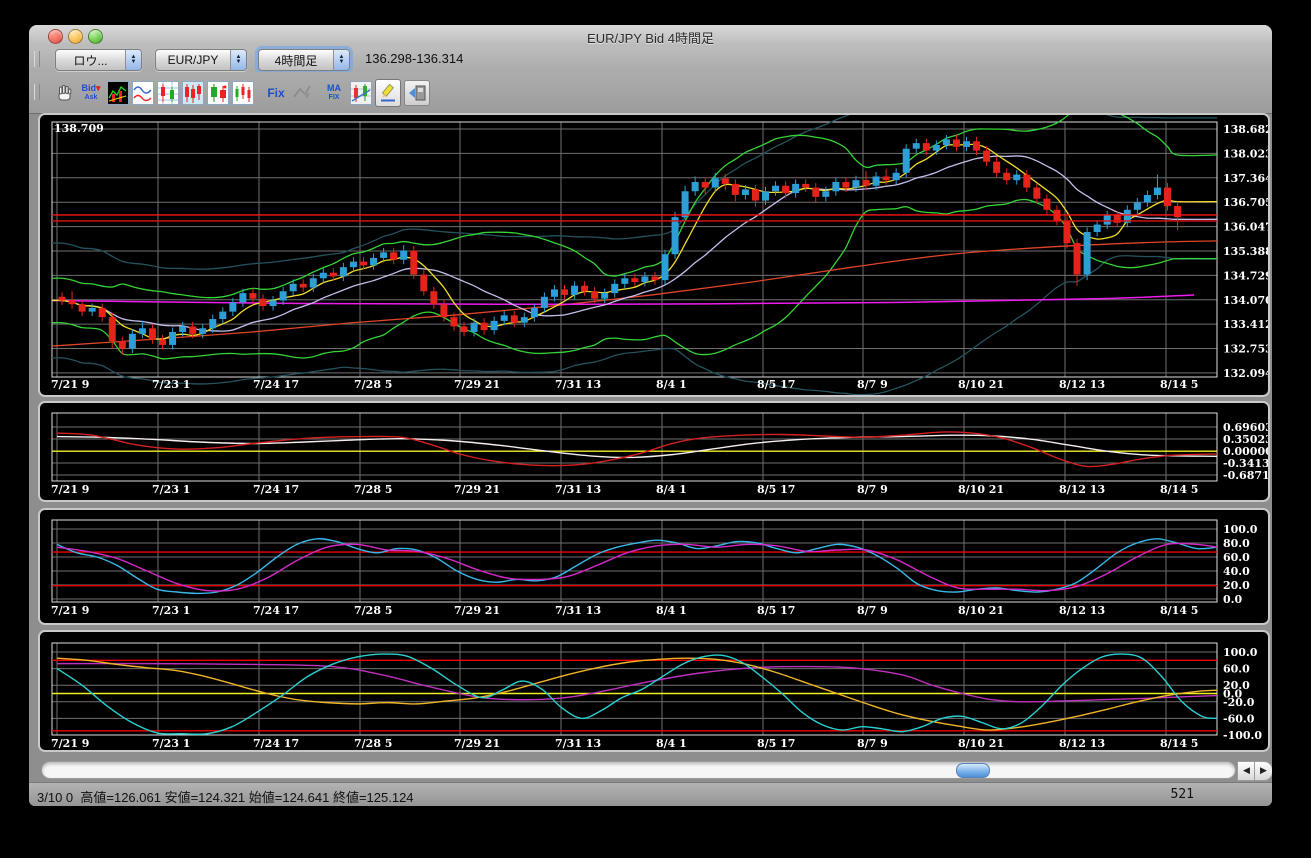  Describe the element at coordinates (1245, 202) in the screenshot. I see `axis-label: 136.705` at that location.